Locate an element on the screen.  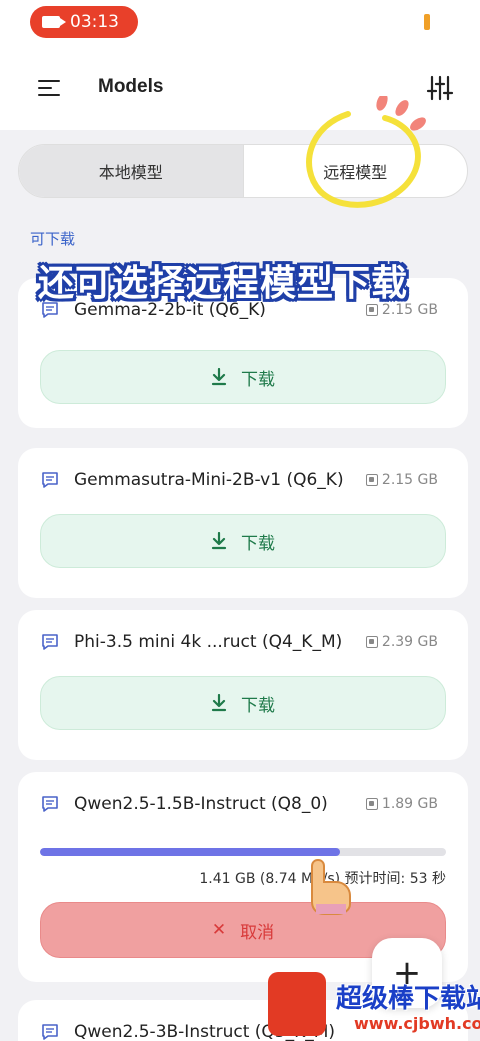
model-size-text: 2.15 GB is located at coordinates (409, 480).